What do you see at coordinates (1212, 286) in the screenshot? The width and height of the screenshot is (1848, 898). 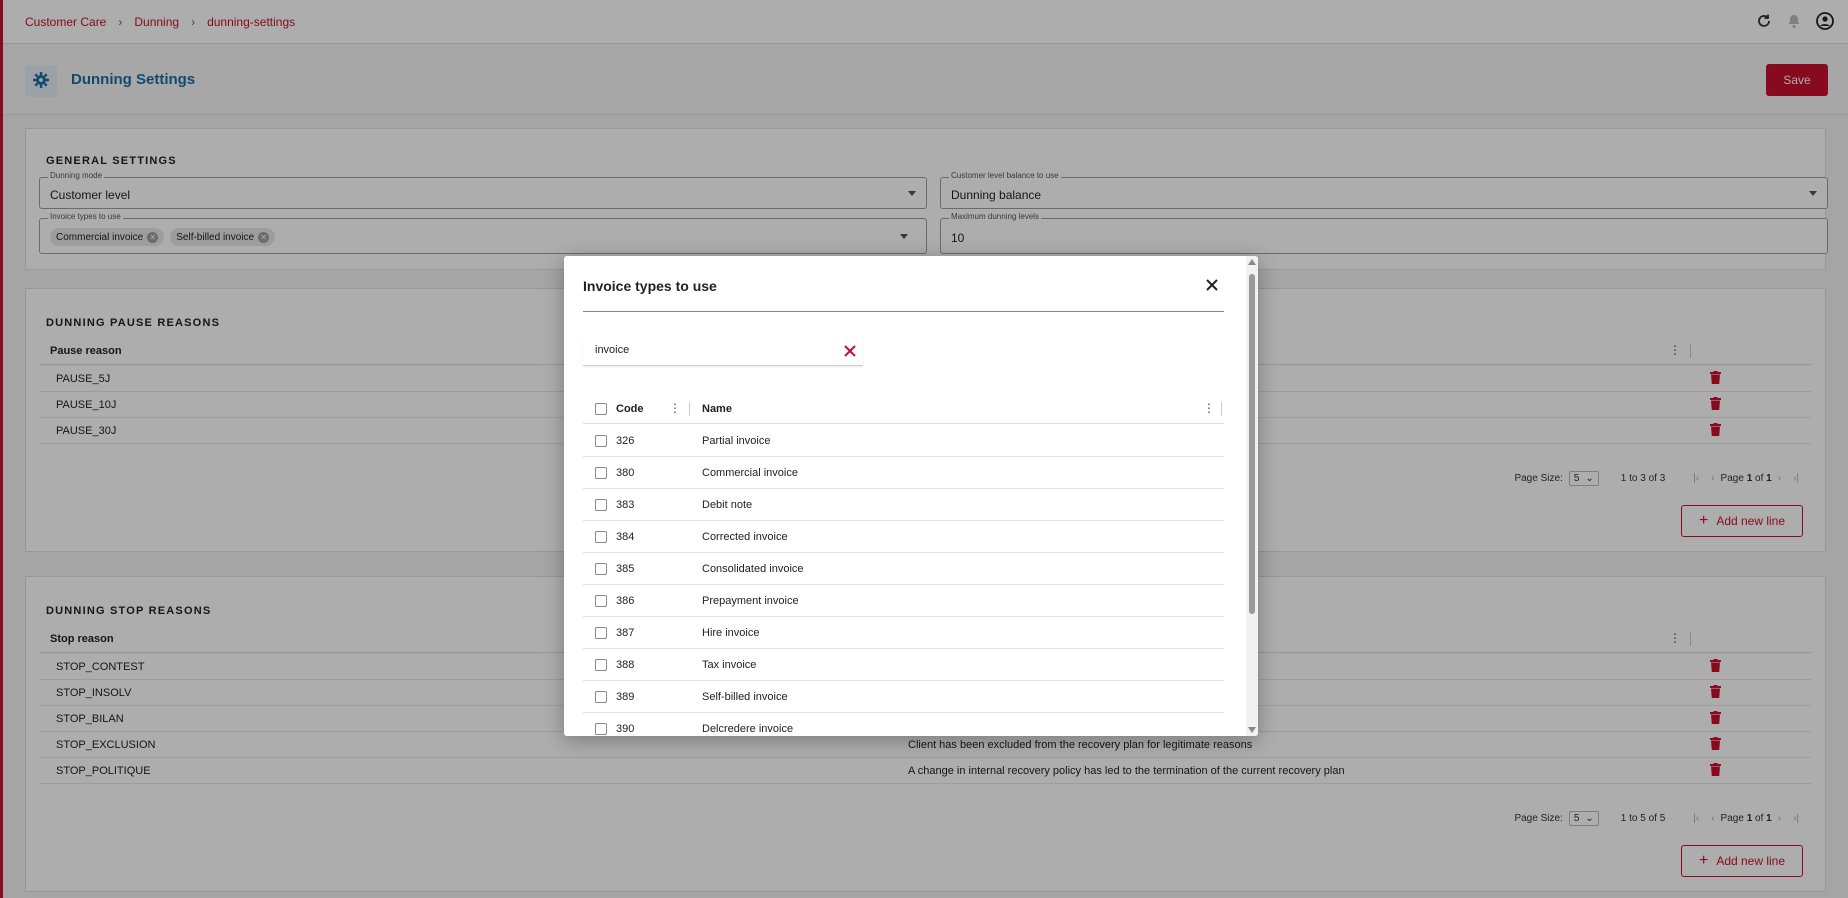 I see `close-icon` at bounding box center [1212, 286].